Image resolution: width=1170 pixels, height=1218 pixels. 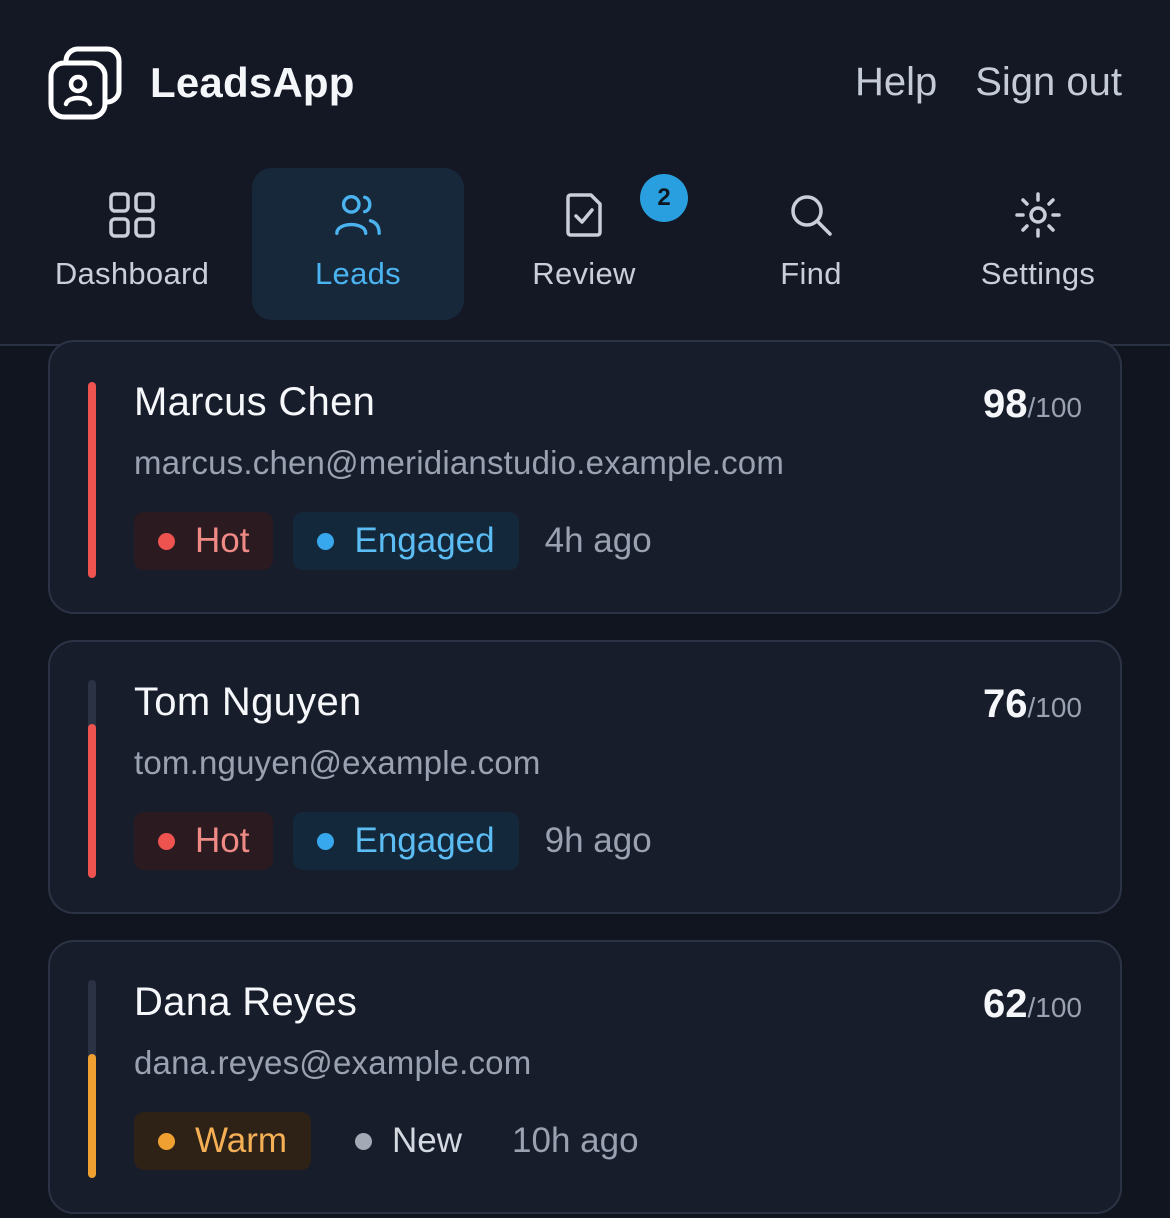 I want to click on last-activity-time: 9h ago, so click(x=598, y=840).